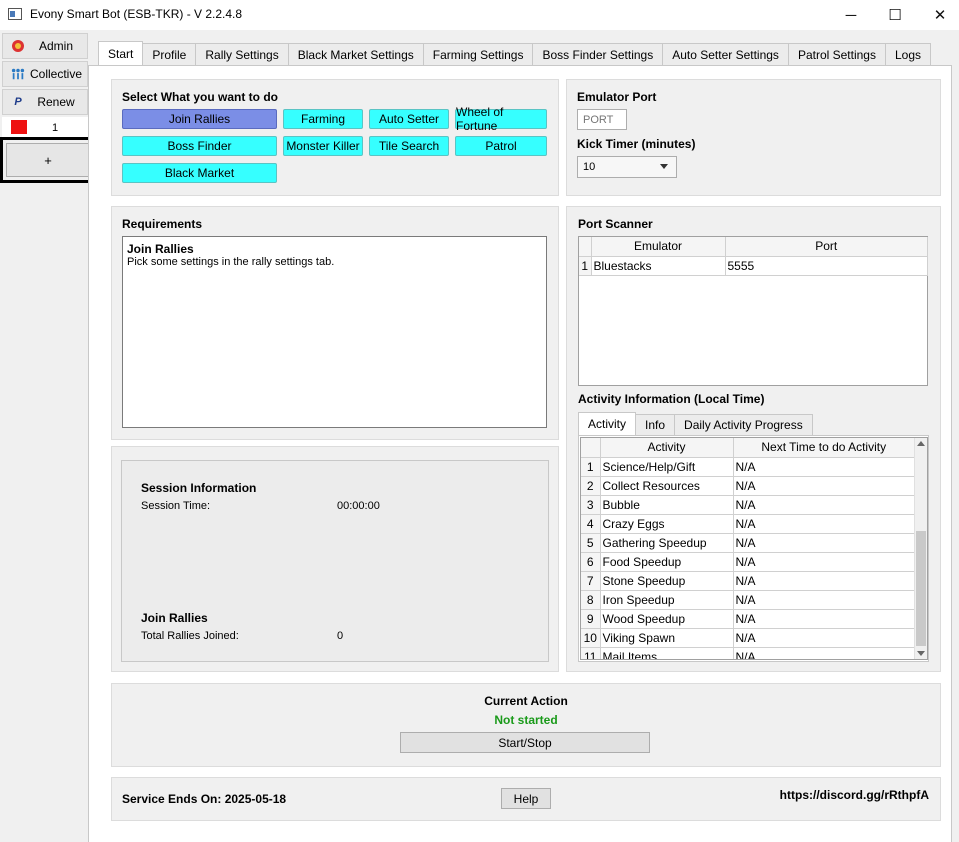 The width and height of the screenshot is (959, 842). What do you see at coordinates (200, 97) in the screenshot?
I see `select-tasks-title: Select What you want to do` at bounding box center [200, 97].